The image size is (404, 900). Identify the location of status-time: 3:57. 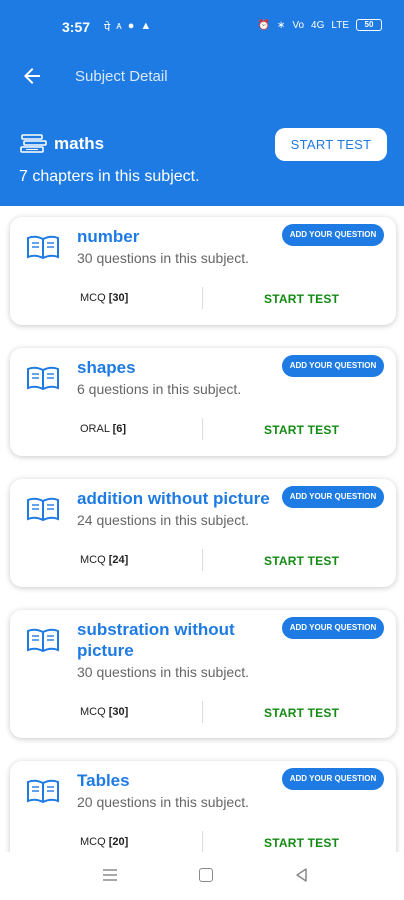
(76, 27).